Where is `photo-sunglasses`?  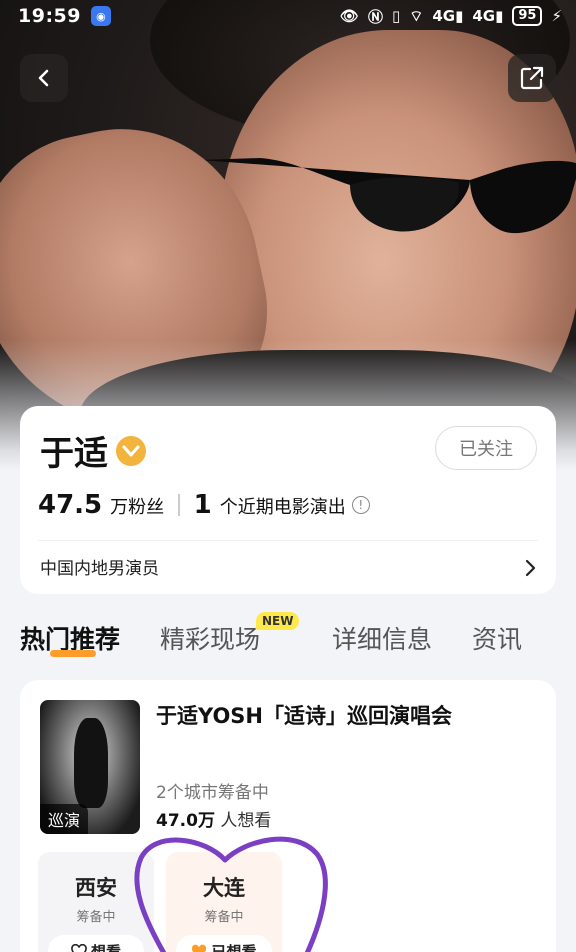 photo-sunglasses is located at coordinates (388, 196).